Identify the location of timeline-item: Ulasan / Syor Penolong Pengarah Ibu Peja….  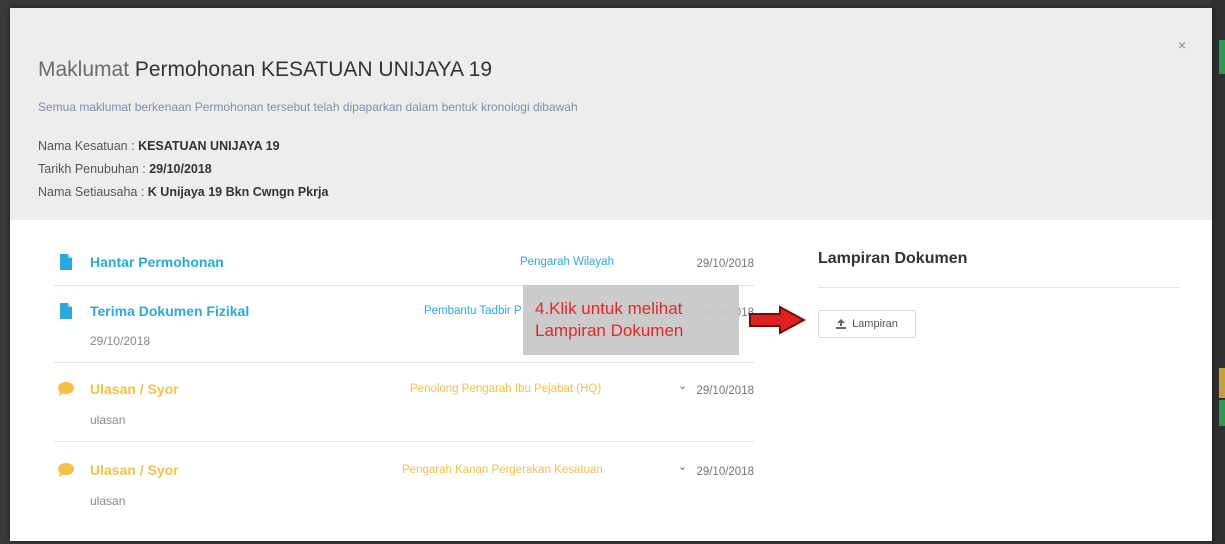
(404, 402).